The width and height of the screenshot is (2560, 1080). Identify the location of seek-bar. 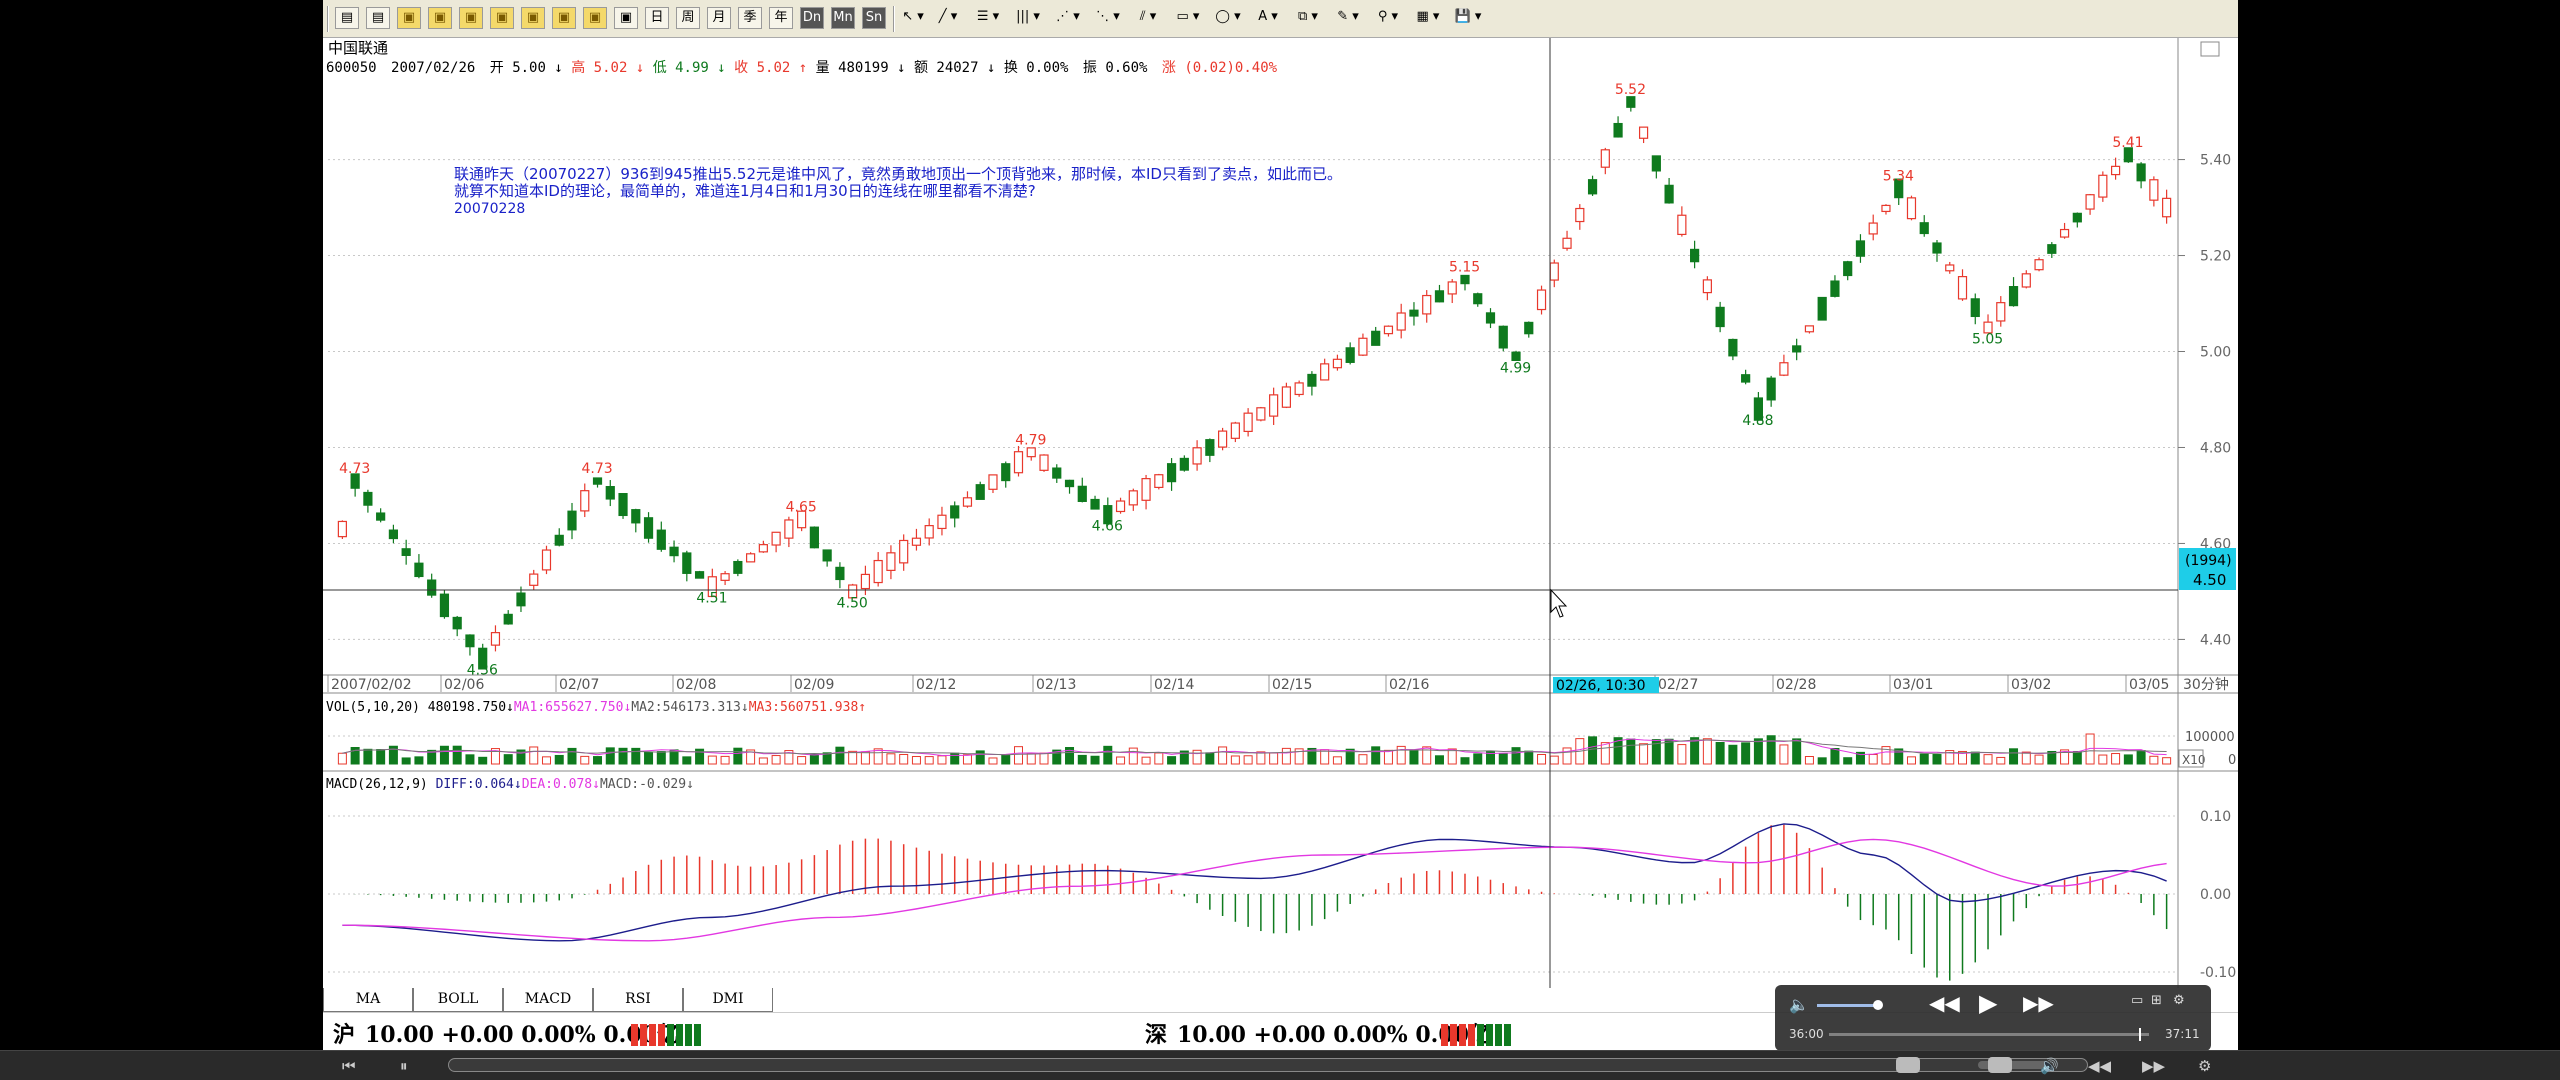
(1989, 1034).